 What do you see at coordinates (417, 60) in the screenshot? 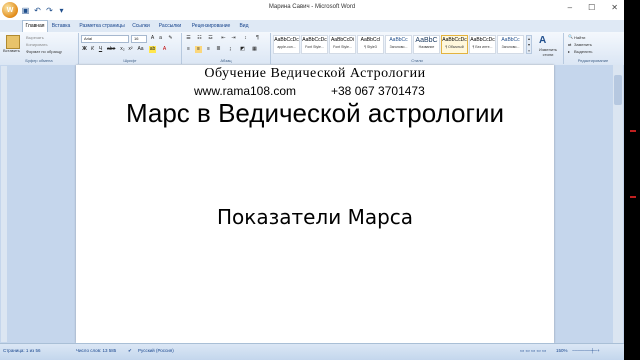
I see `styles-label: Стили` at bounding box center [417, 60].